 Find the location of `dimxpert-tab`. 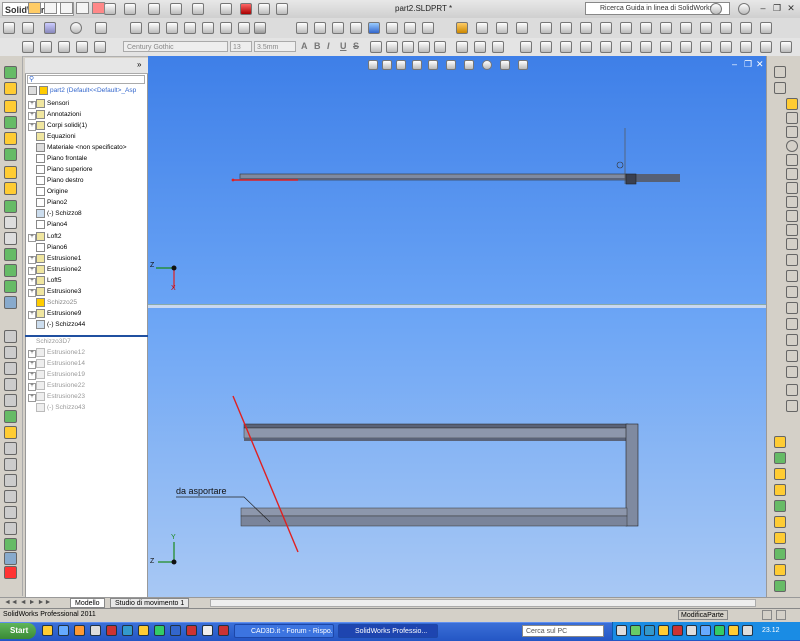

dimxpert-tab is located at coordinates (82, 8).